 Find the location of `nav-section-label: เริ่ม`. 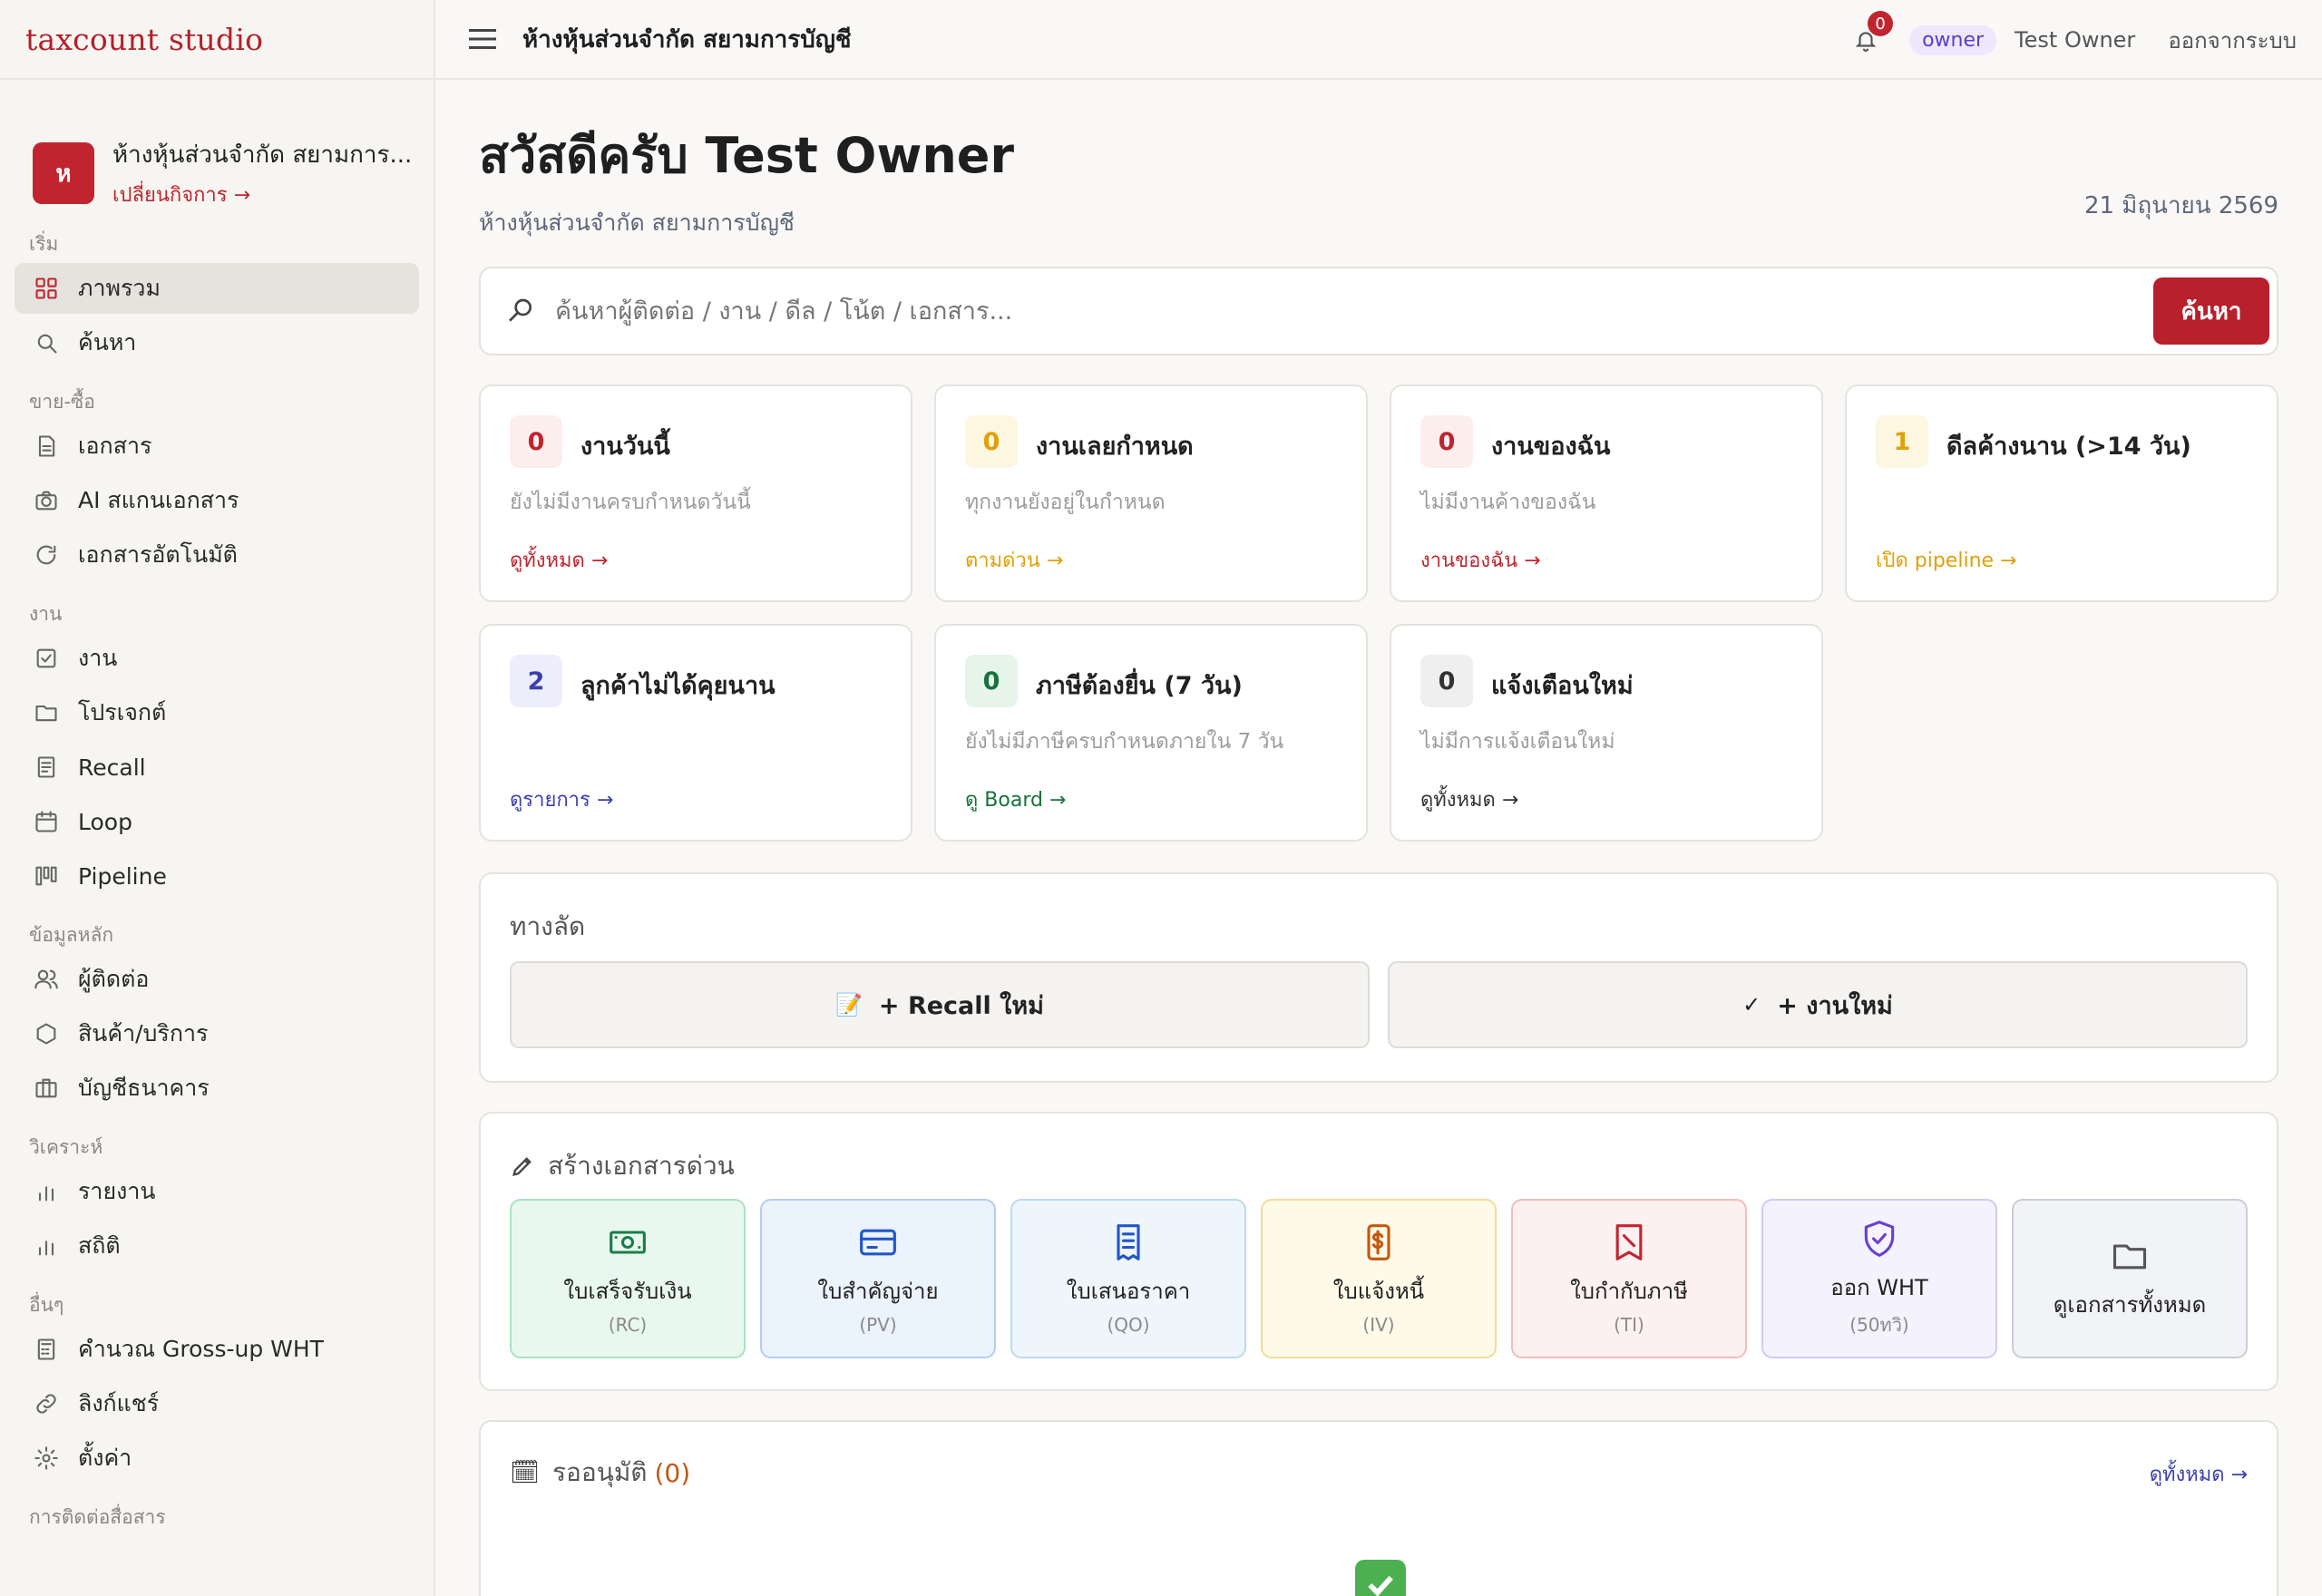

nav-section-label: เริ่ม is located at coordinates (44, 243).